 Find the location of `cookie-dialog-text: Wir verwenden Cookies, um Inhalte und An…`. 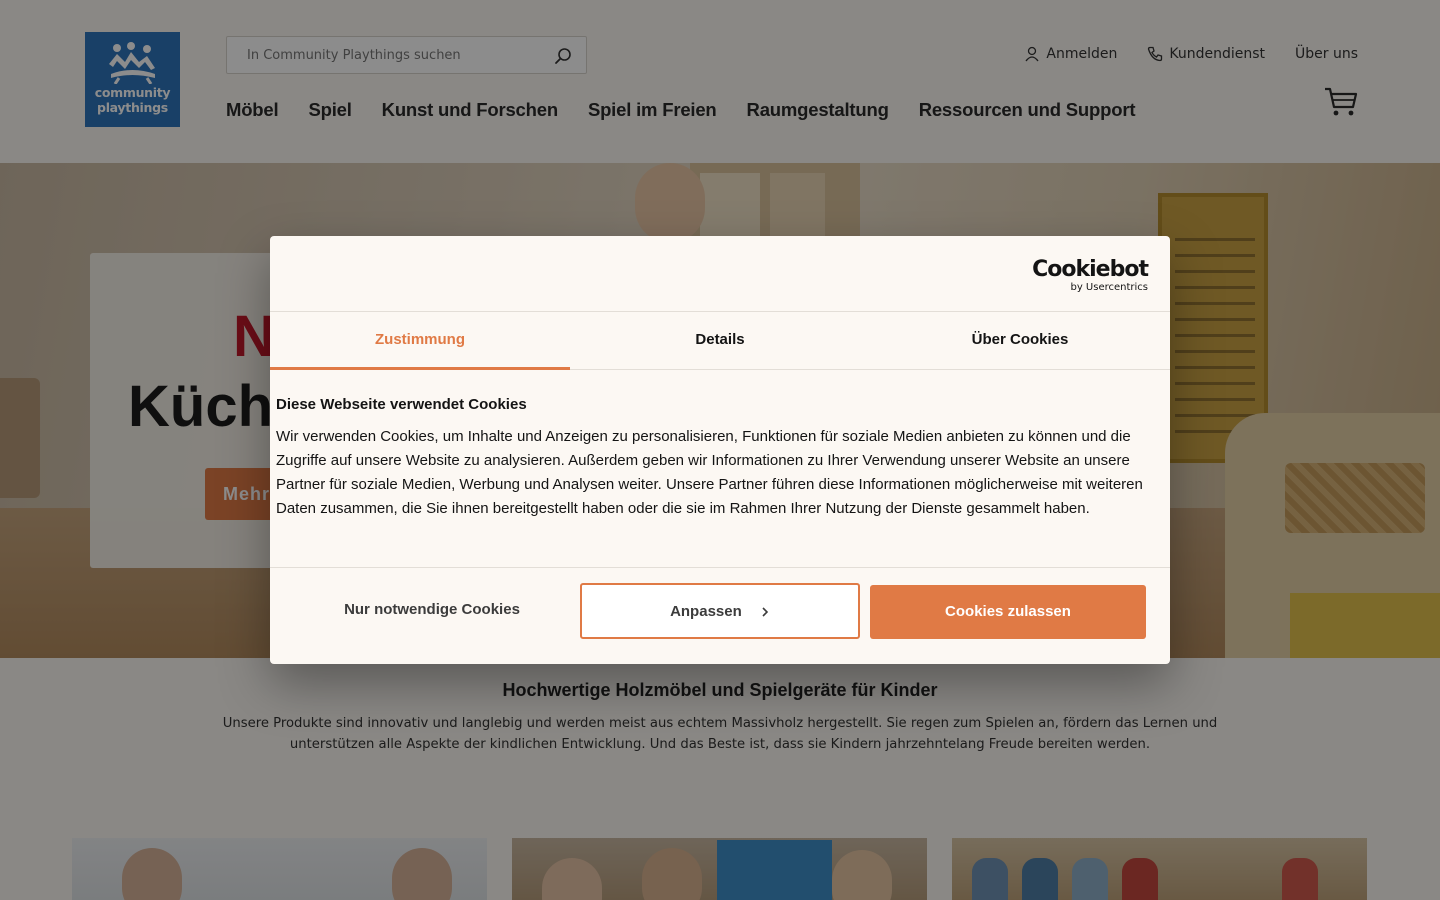

cookie-dialog-text: Wir verwenden Cookies, um Inhalte und An… is located at coordinates (709, 472).